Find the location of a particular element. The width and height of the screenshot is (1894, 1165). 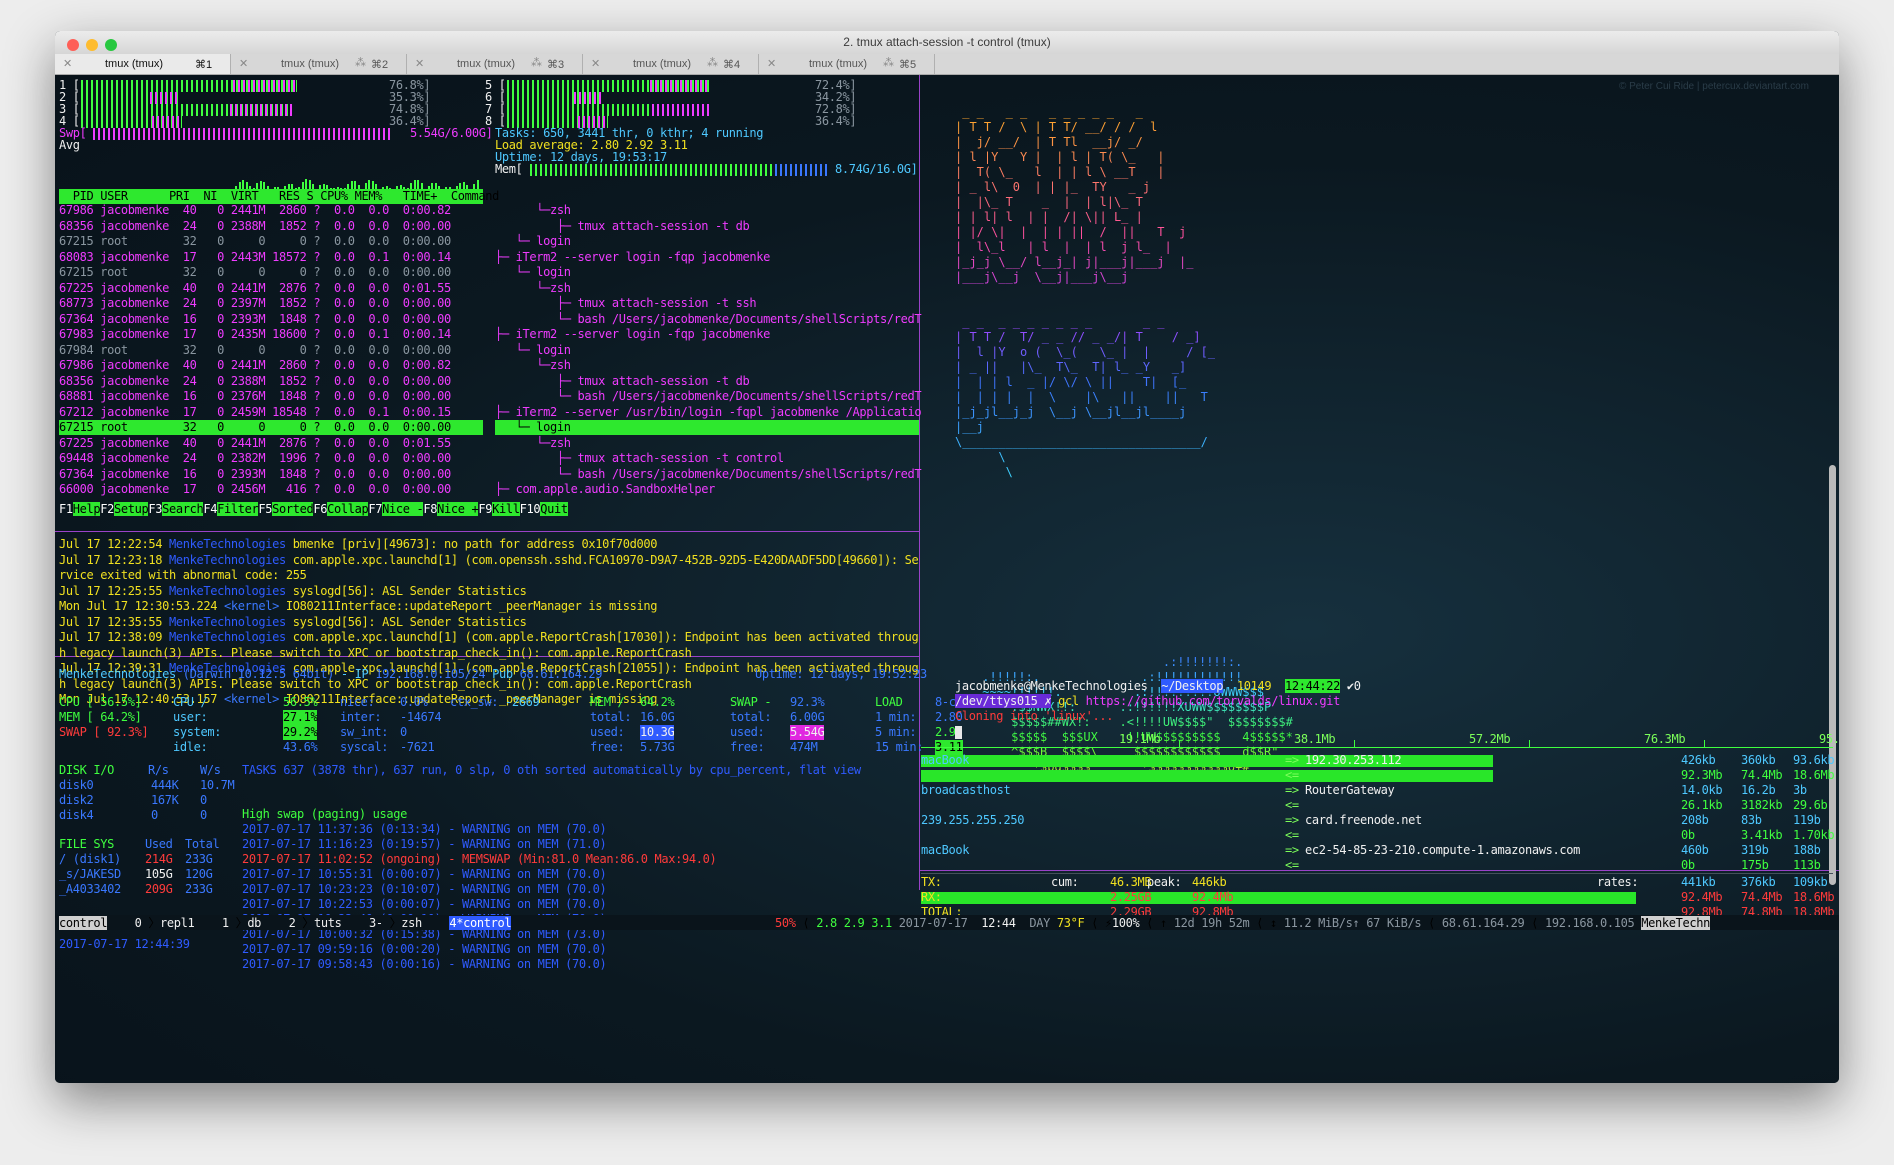

terminal-cursor is located at coordinates (958, 732).